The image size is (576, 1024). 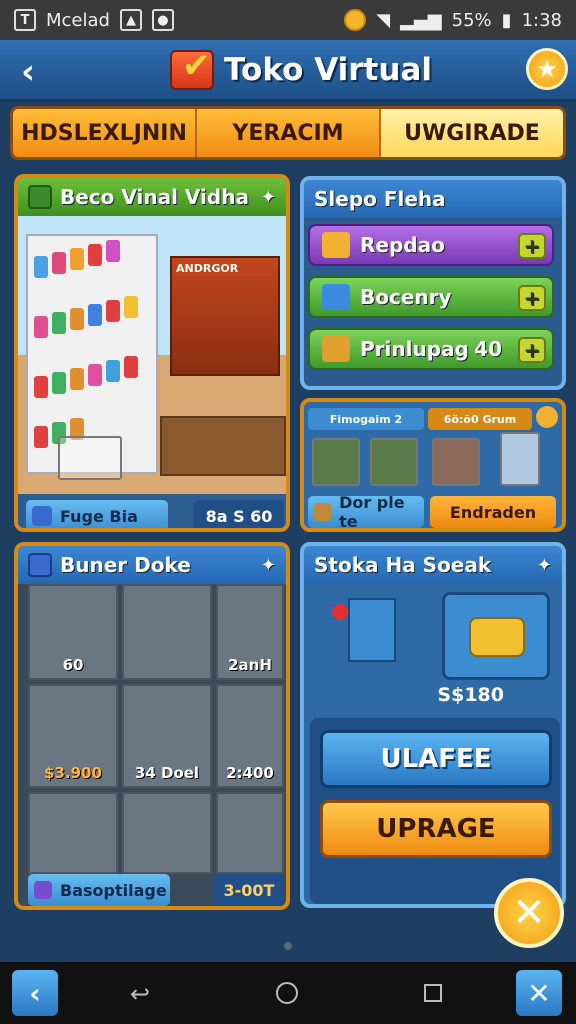 What do you see at coordinates (97, 514) in the screenshot?
I see `store-footer-left: Fuge Bia` at bounding box center [97, 514].